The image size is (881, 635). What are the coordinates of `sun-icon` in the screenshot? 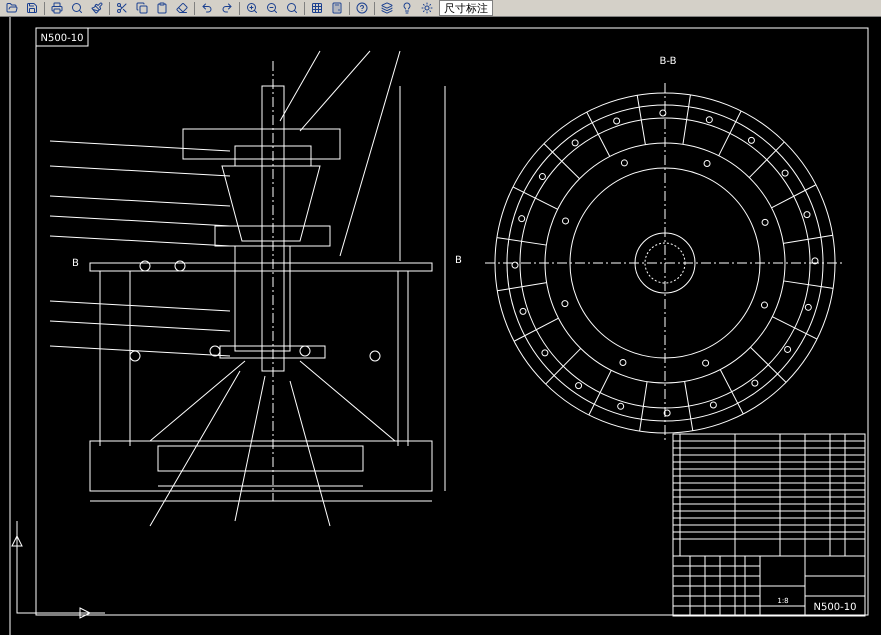 It's located at (427, 8).